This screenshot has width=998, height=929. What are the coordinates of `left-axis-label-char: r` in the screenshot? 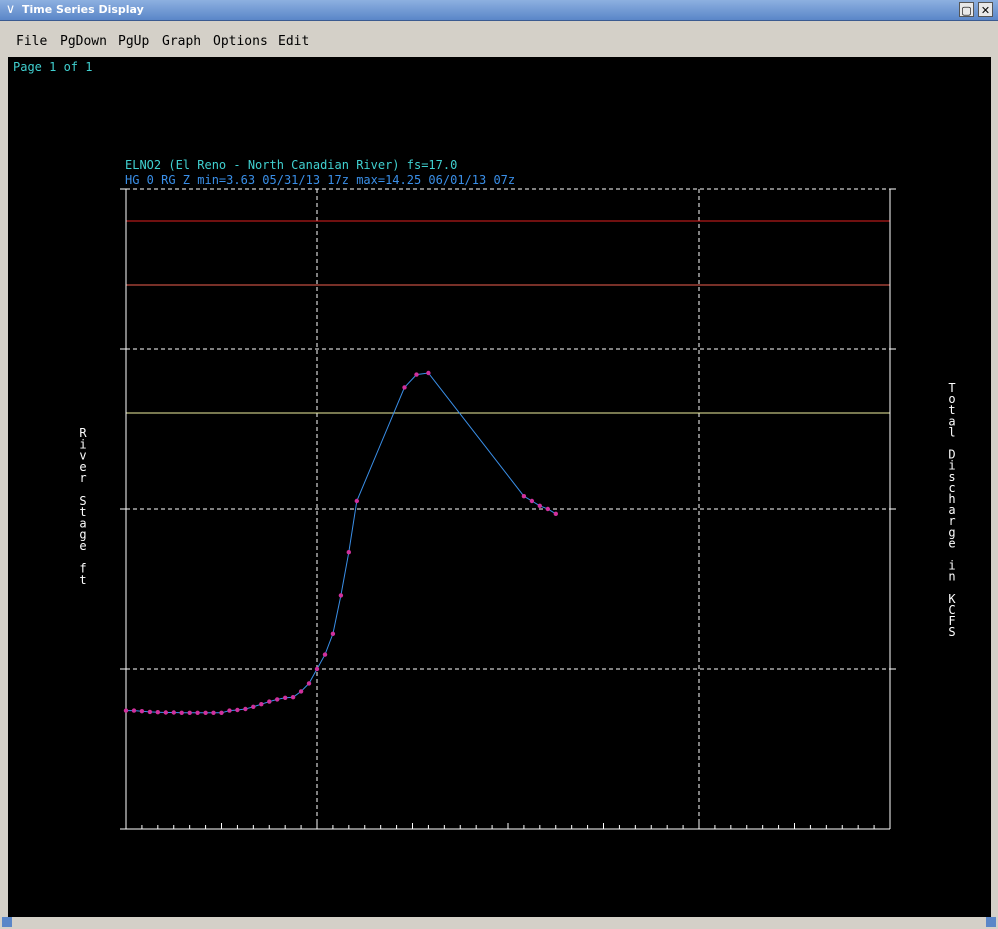 It's located at (82, 478).